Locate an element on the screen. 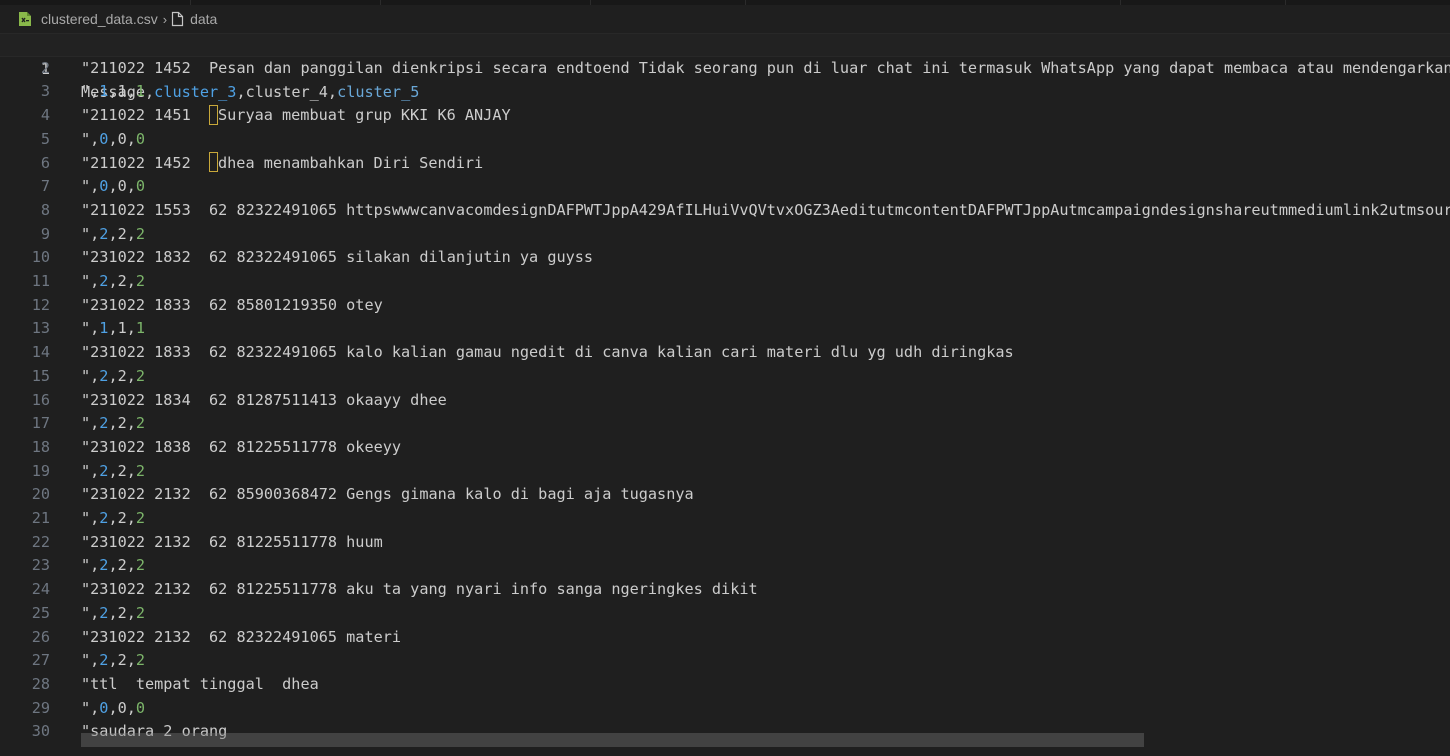 This screenshot has width=1450, height=756. line-number: 11 is located at coordinates (40, 281).